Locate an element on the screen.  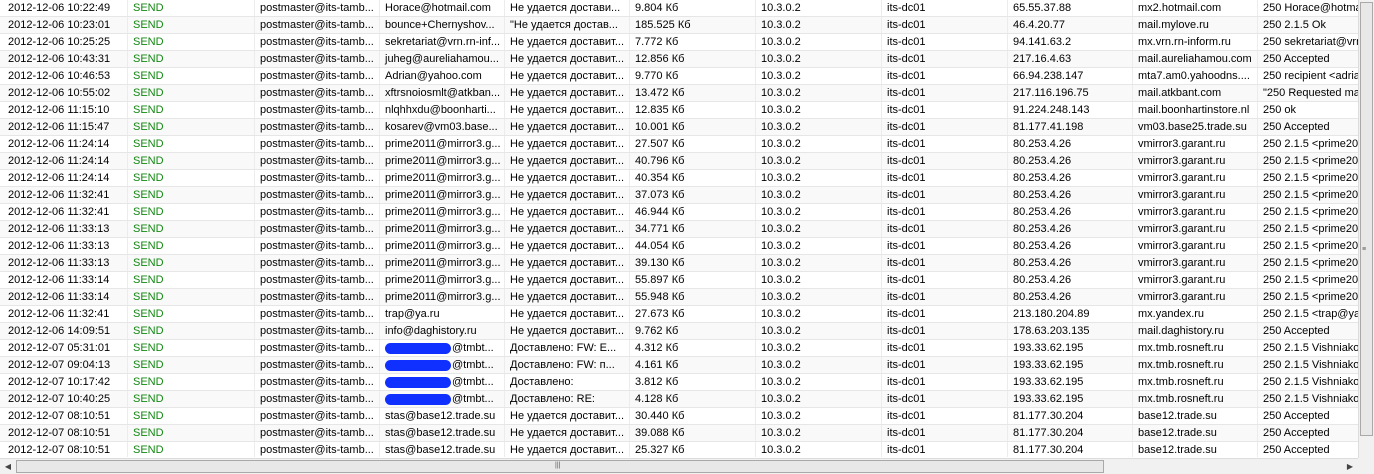
cell-date-time: 2012-12-06 11:24:14 is located at coordinates (64, 178).